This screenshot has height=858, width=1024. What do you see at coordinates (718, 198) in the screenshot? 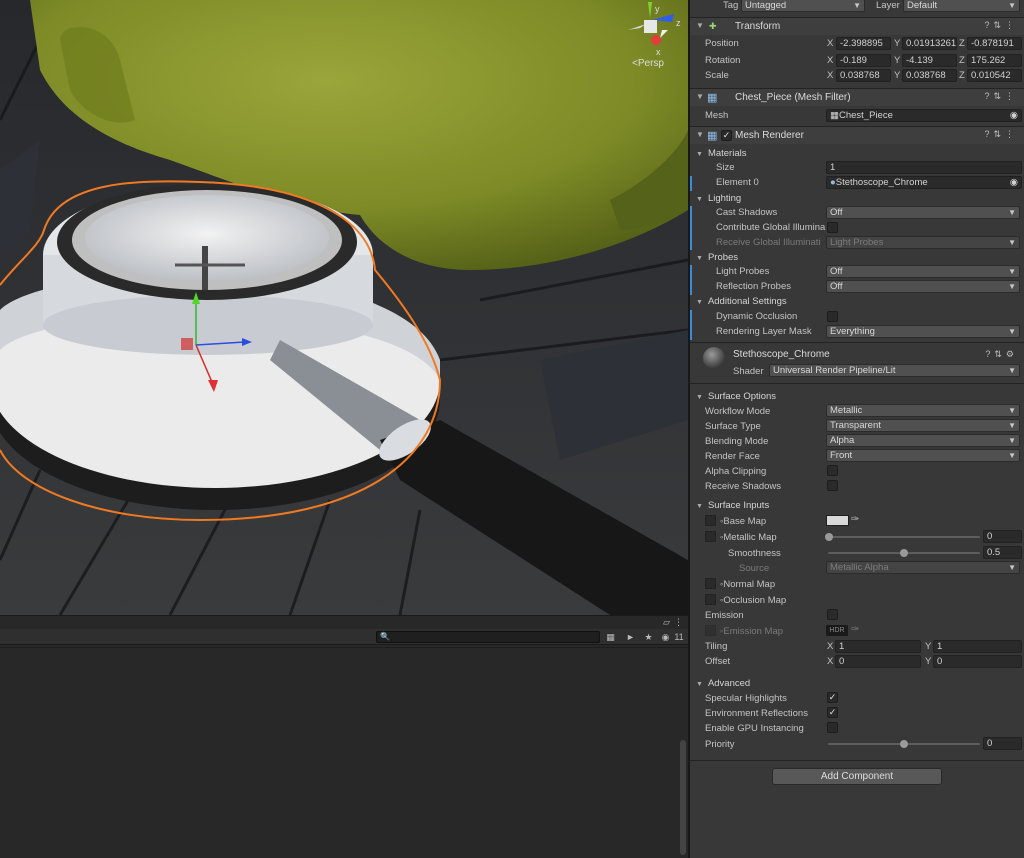
I see `lighting-foldout: ▼ Lighting` at bounding box center [718, 198].